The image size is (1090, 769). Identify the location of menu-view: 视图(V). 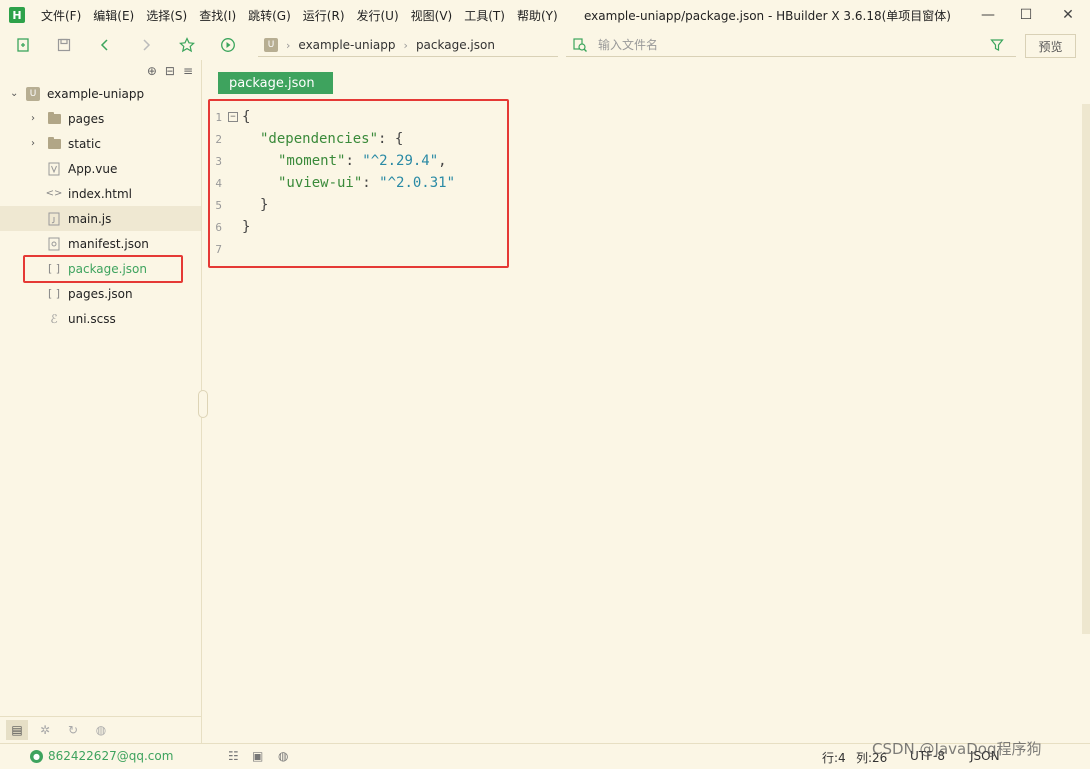
(432, 15).